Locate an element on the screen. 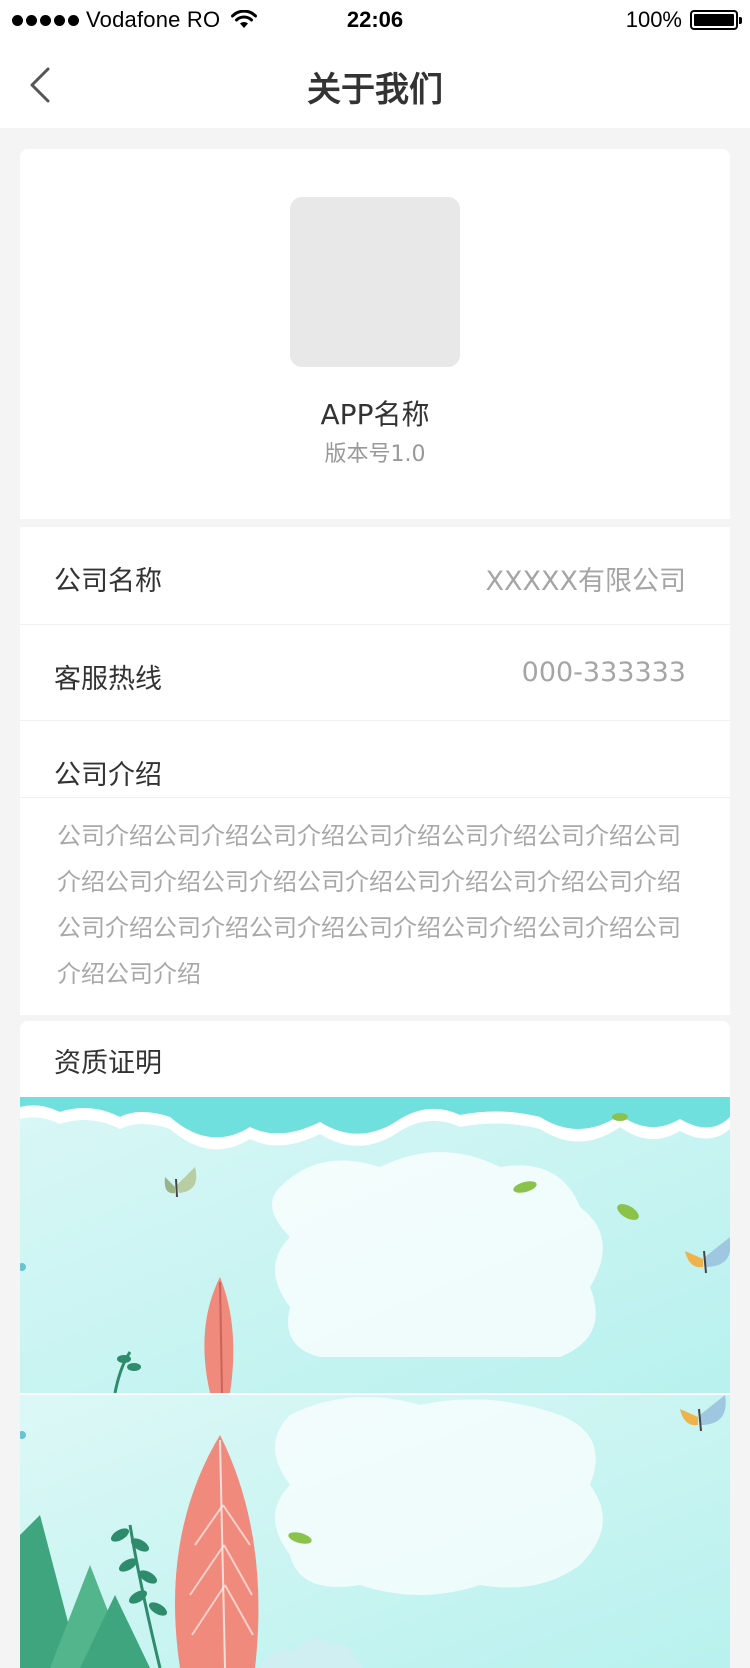 This screenshot has height=1668, width=750. app-icon-placeholder is located at coordinates (375, 282).